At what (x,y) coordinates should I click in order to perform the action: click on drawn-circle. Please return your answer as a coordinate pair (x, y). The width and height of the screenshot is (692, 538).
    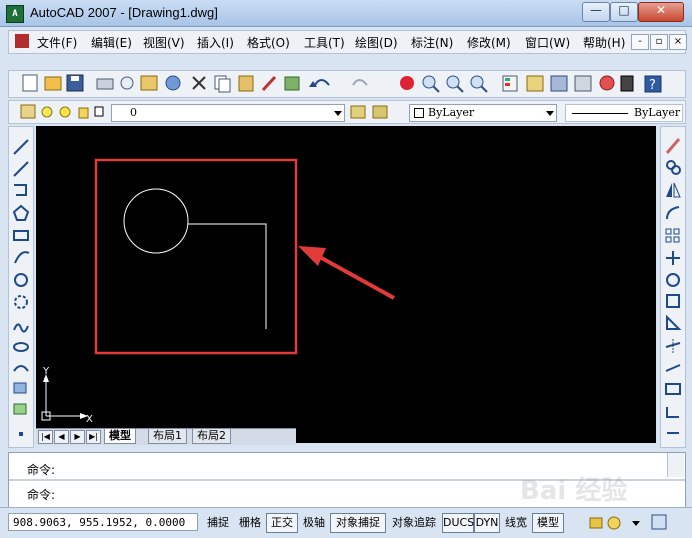
    Looking at the image, I should click on (156, 221).